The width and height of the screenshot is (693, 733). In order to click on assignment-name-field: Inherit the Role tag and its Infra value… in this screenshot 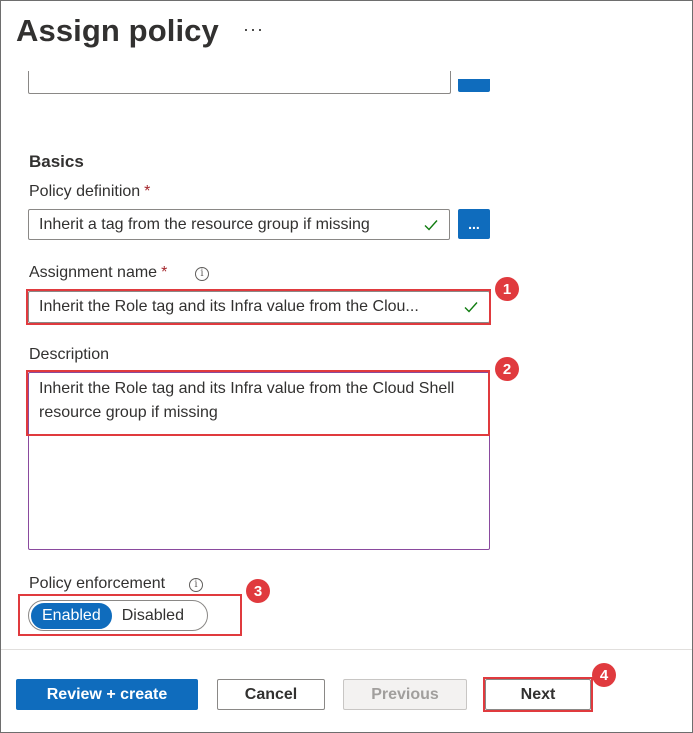, I will do `click(259, 307)`.